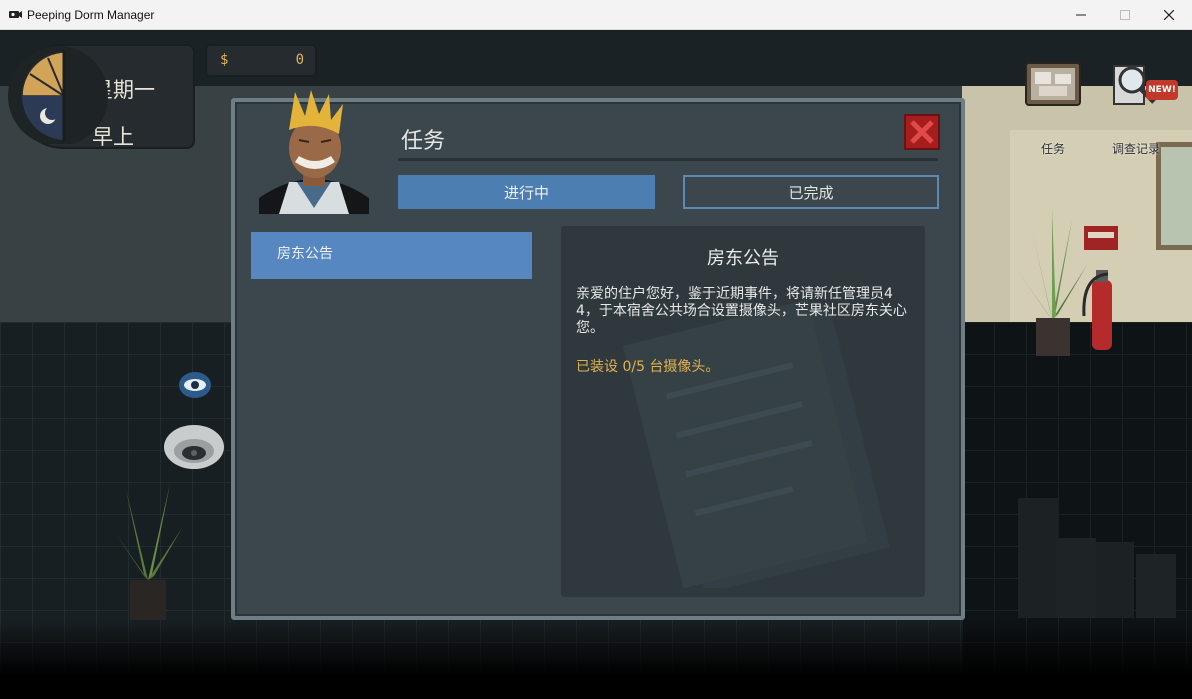 The width and height of the screenshot is (1192, 699). I want to click on stacked-stools, so click(1097, 558).